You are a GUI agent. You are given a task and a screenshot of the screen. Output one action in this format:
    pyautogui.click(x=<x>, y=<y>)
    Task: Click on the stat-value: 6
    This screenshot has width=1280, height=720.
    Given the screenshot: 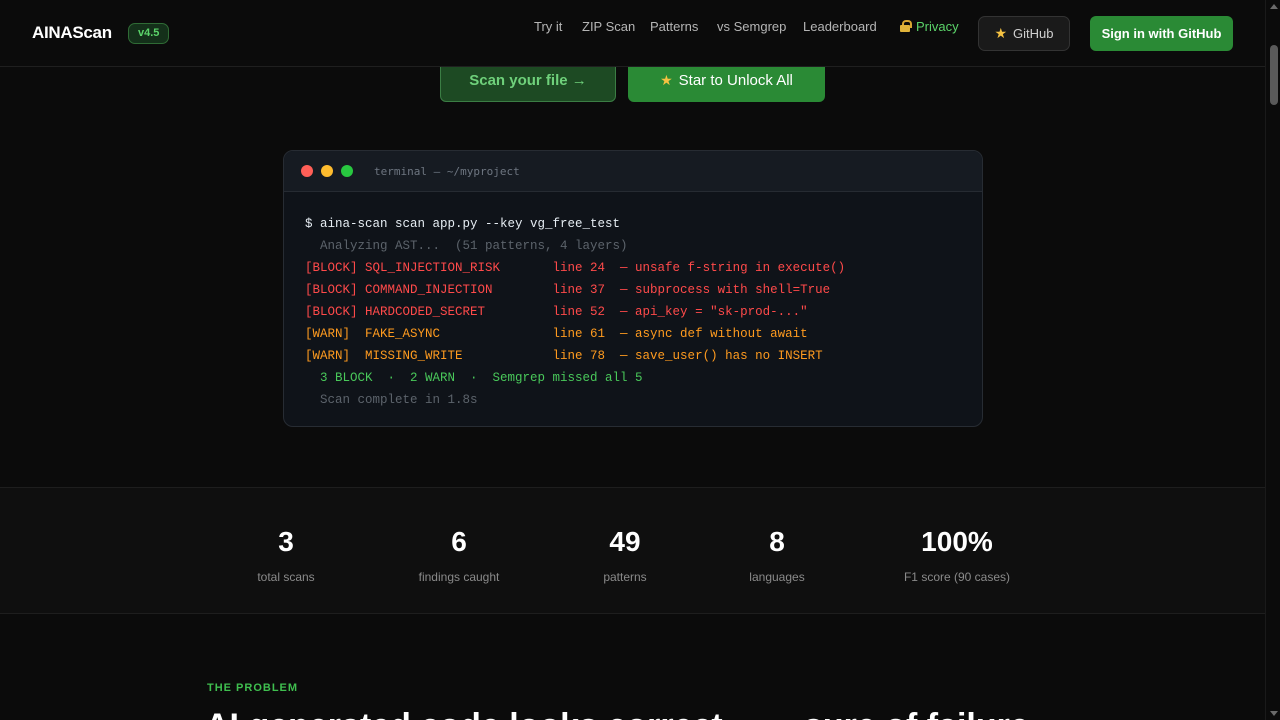 What is the action you would take?
    pyautogui.click(x=459, y=541)
    